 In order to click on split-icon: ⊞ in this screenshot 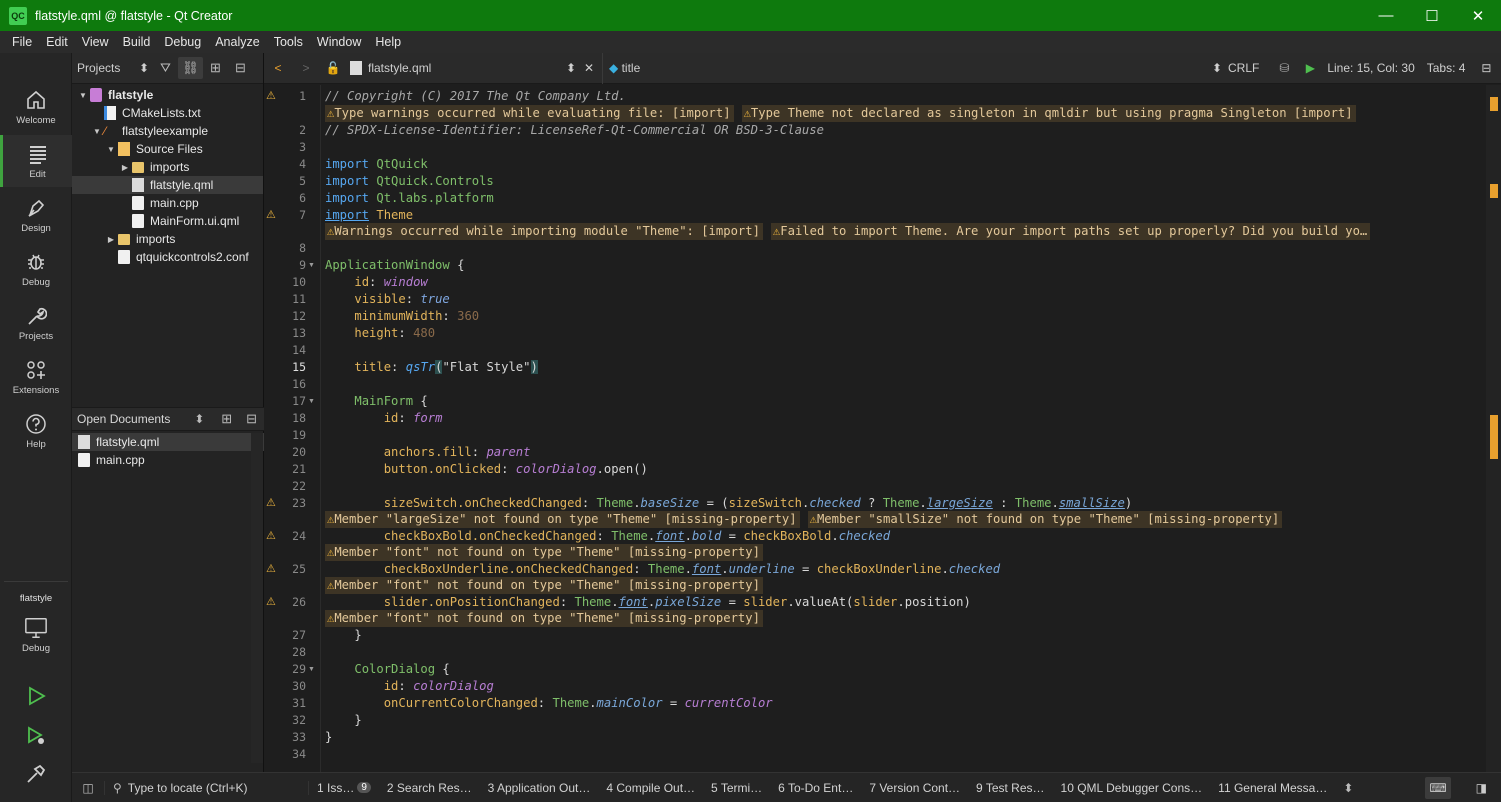, I will do `click(226, 419)`.